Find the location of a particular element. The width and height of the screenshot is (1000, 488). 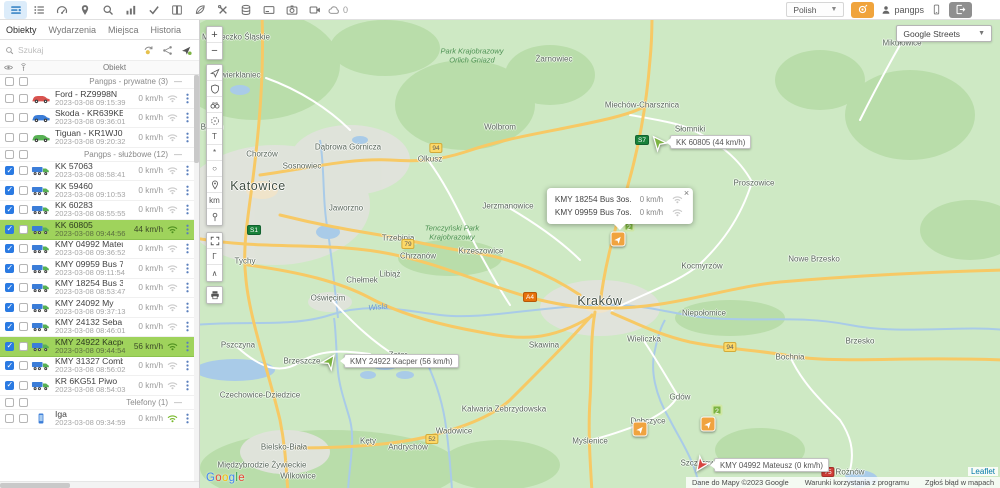

logbook-icon is located at coordinates (176, 10).